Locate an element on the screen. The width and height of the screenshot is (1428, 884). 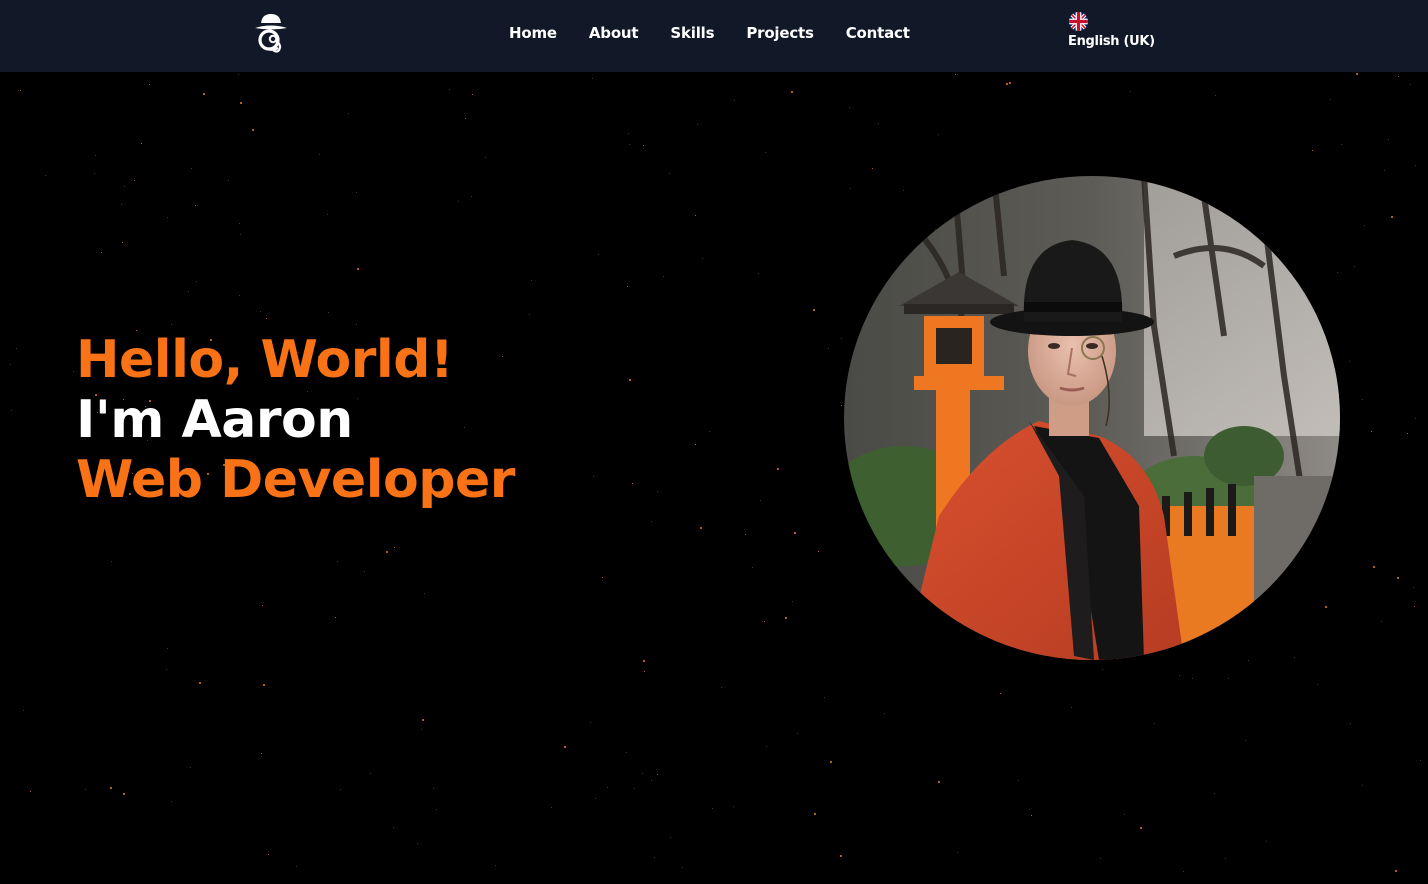
nav-contact-link: Contact is located at coordinates (878, 33).